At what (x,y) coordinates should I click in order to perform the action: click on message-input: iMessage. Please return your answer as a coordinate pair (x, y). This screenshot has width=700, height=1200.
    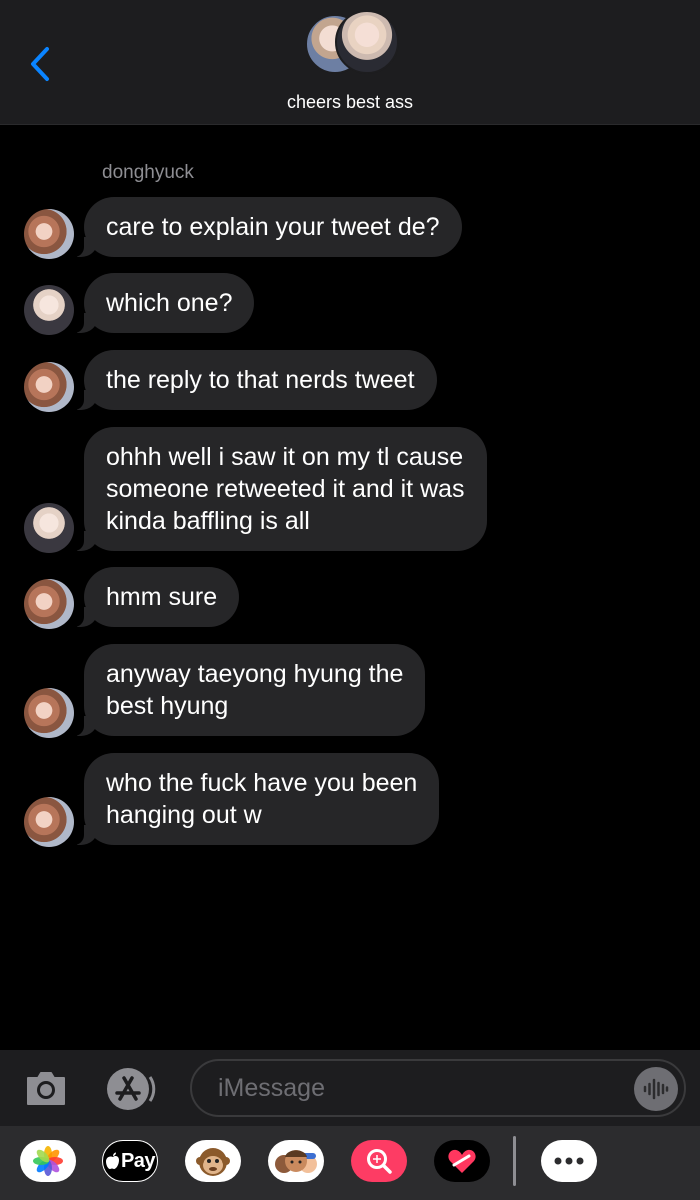
    Looking at the image, I should click on (438, 1088).